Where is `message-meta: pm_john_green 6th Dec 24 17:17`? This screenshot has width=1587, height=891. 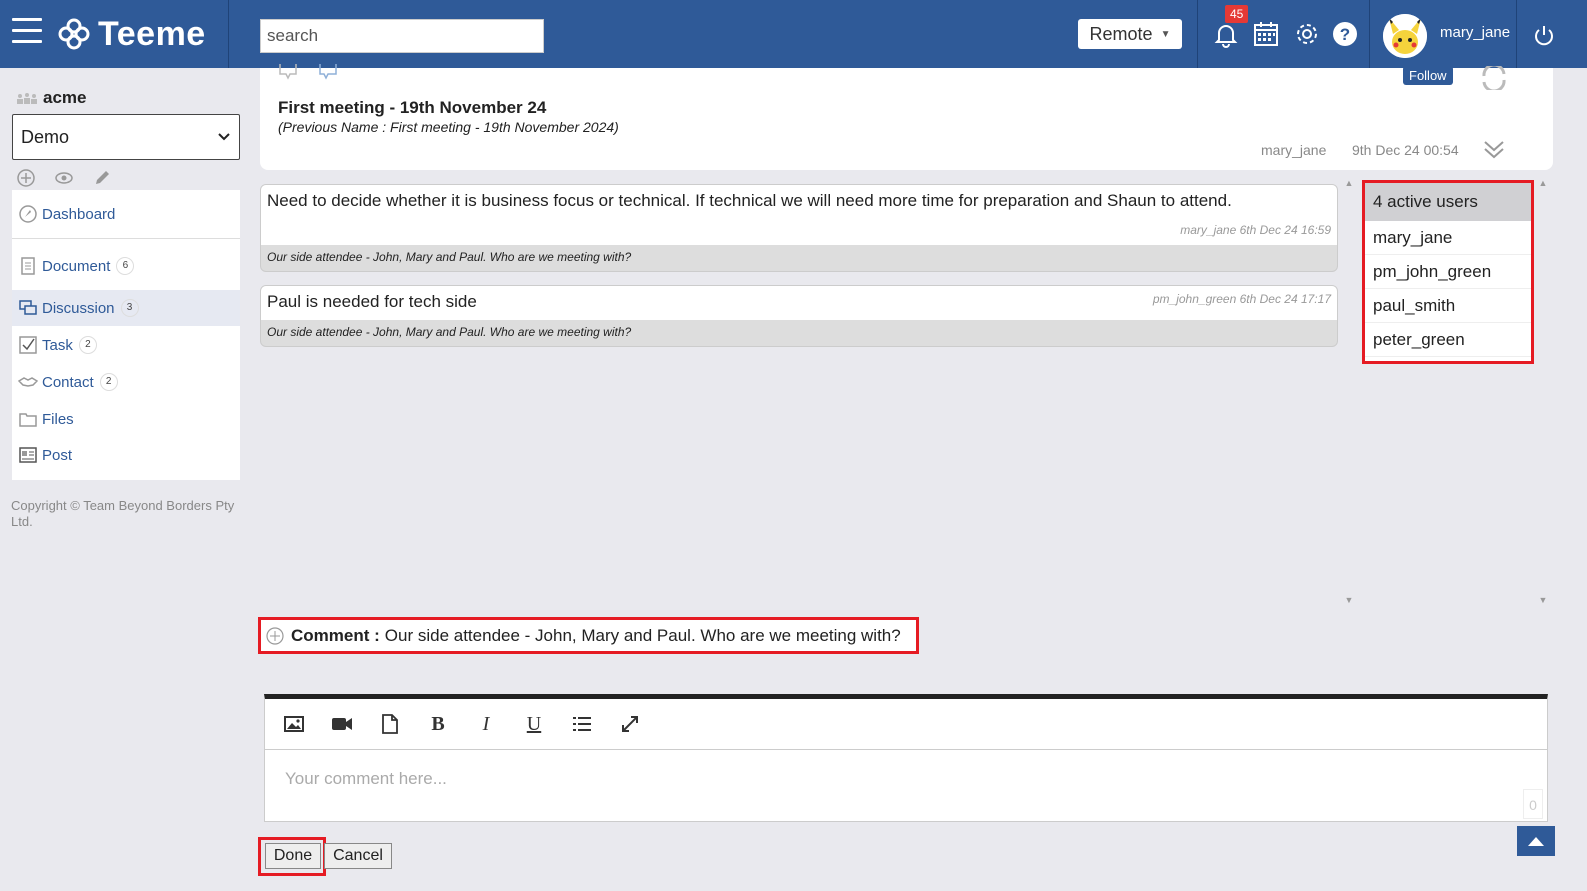
message-meta: pm_john_green 6th Dec 24 17:17 is located at coordinates (1241, 299).